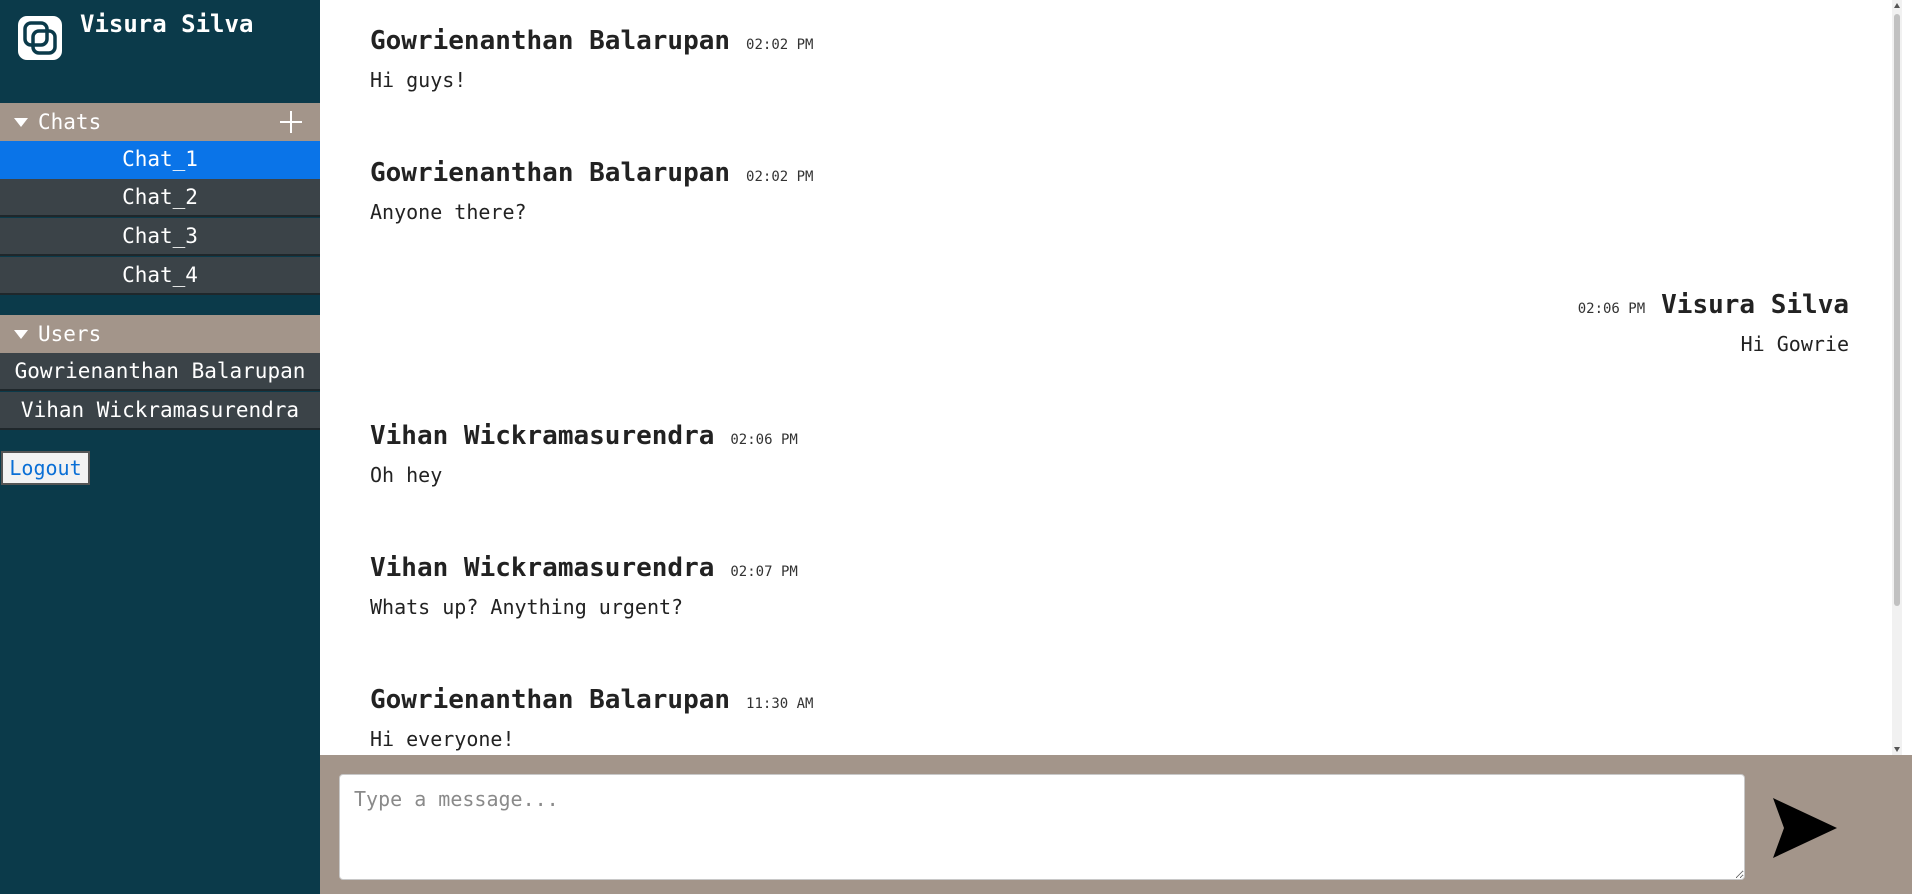 Image resolution: width=1912 pixels, height=894 pixels. Describe the element at coordinates (1897, 749) in the screenshot. I see `scroll-down-arrow-icon` at that location.